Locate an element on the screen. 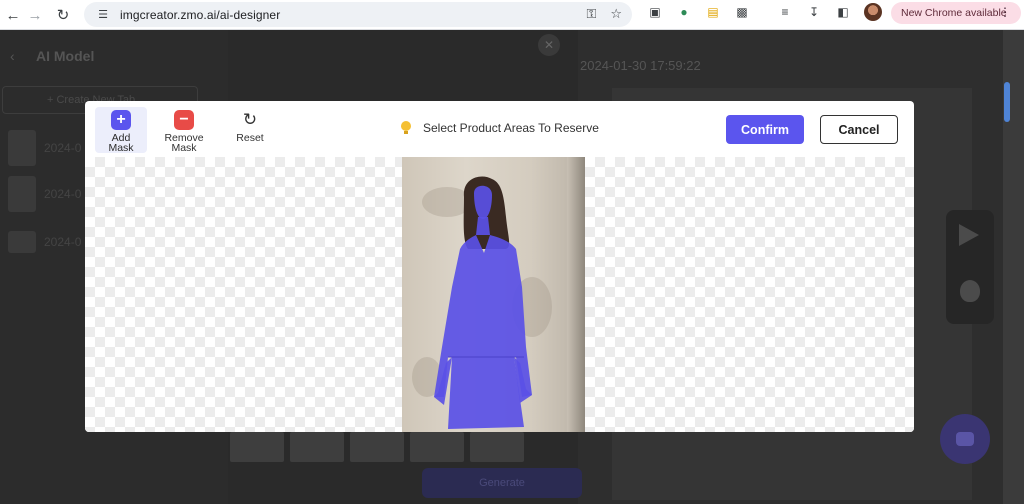 The image size is (1024, 504). minus-icon: − is located at coordinates (184, 120).